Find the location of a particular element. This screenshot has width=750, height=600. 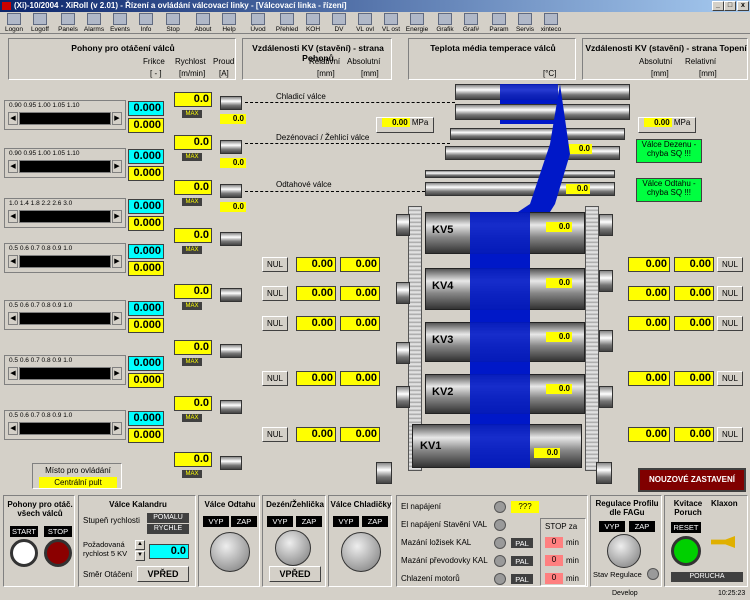

nul-right-kv5: NUL is located at coordinates (730, 264).